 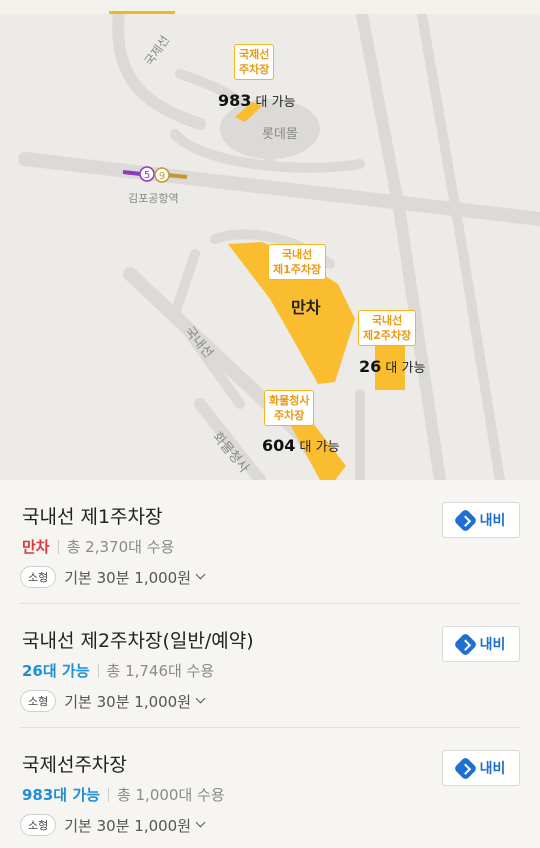 What do you see at coordinates (132, 173) in the screenshot?
I see `line5-track` at bounding box center [132, 173].